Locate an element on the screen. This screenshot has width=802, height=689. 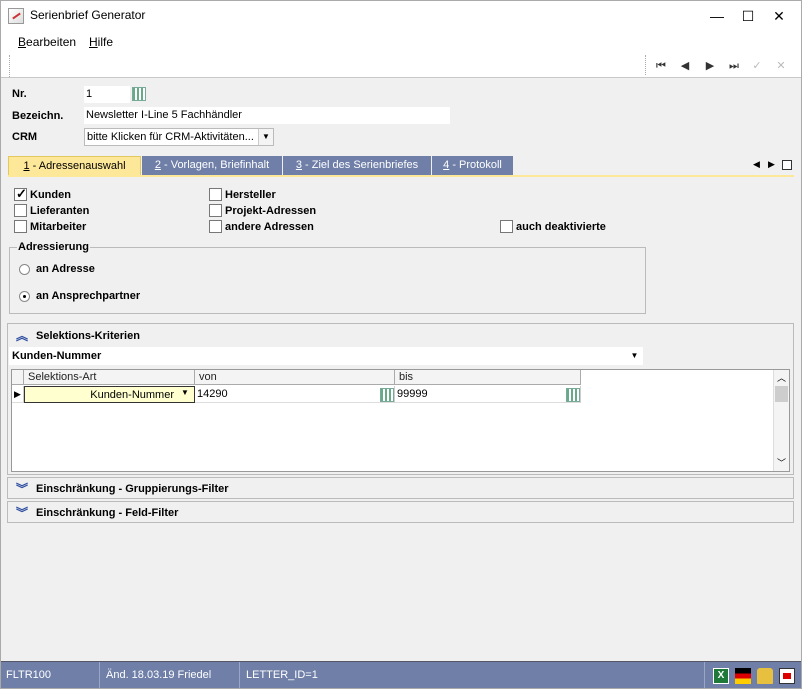
tab-underline is located at coordinates (401, 176).